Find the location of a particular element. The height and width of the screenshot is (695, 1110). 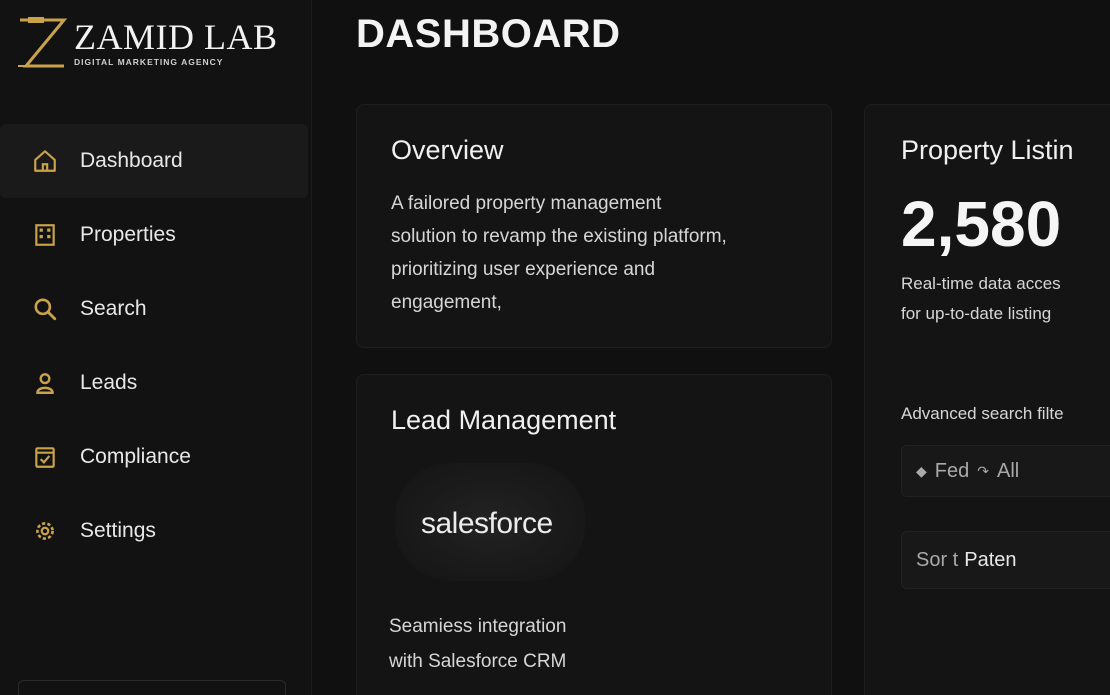

salesforce-logo: salesforce is located at coordinates (487, 523).